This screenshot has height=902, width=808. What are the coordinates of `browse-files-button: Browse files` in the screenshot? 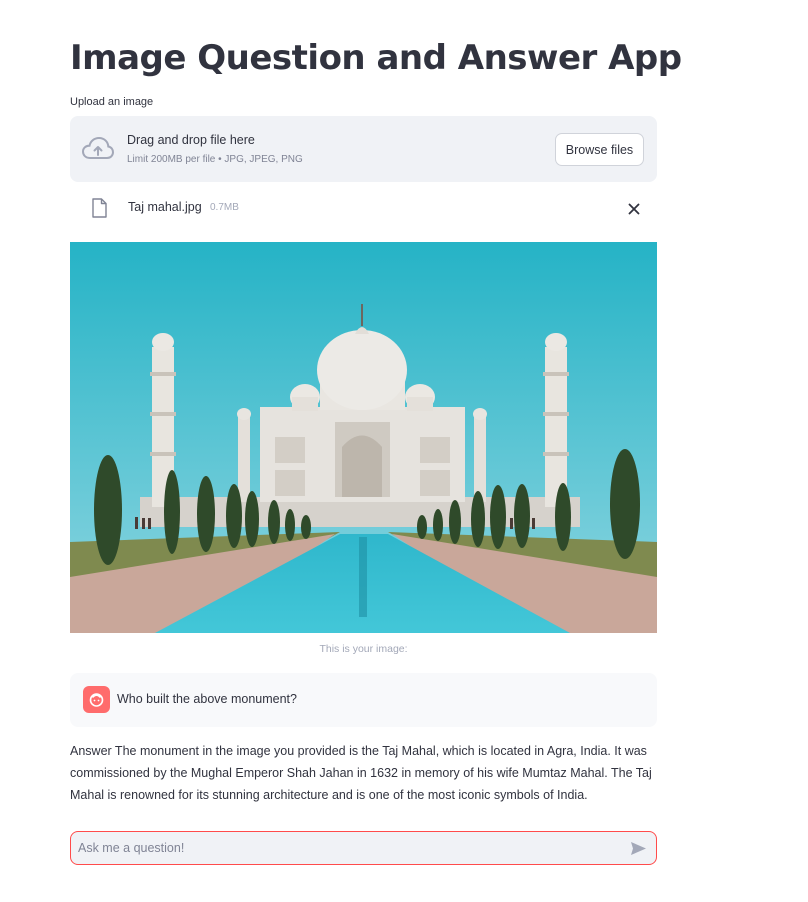 It's located at (599, 149).